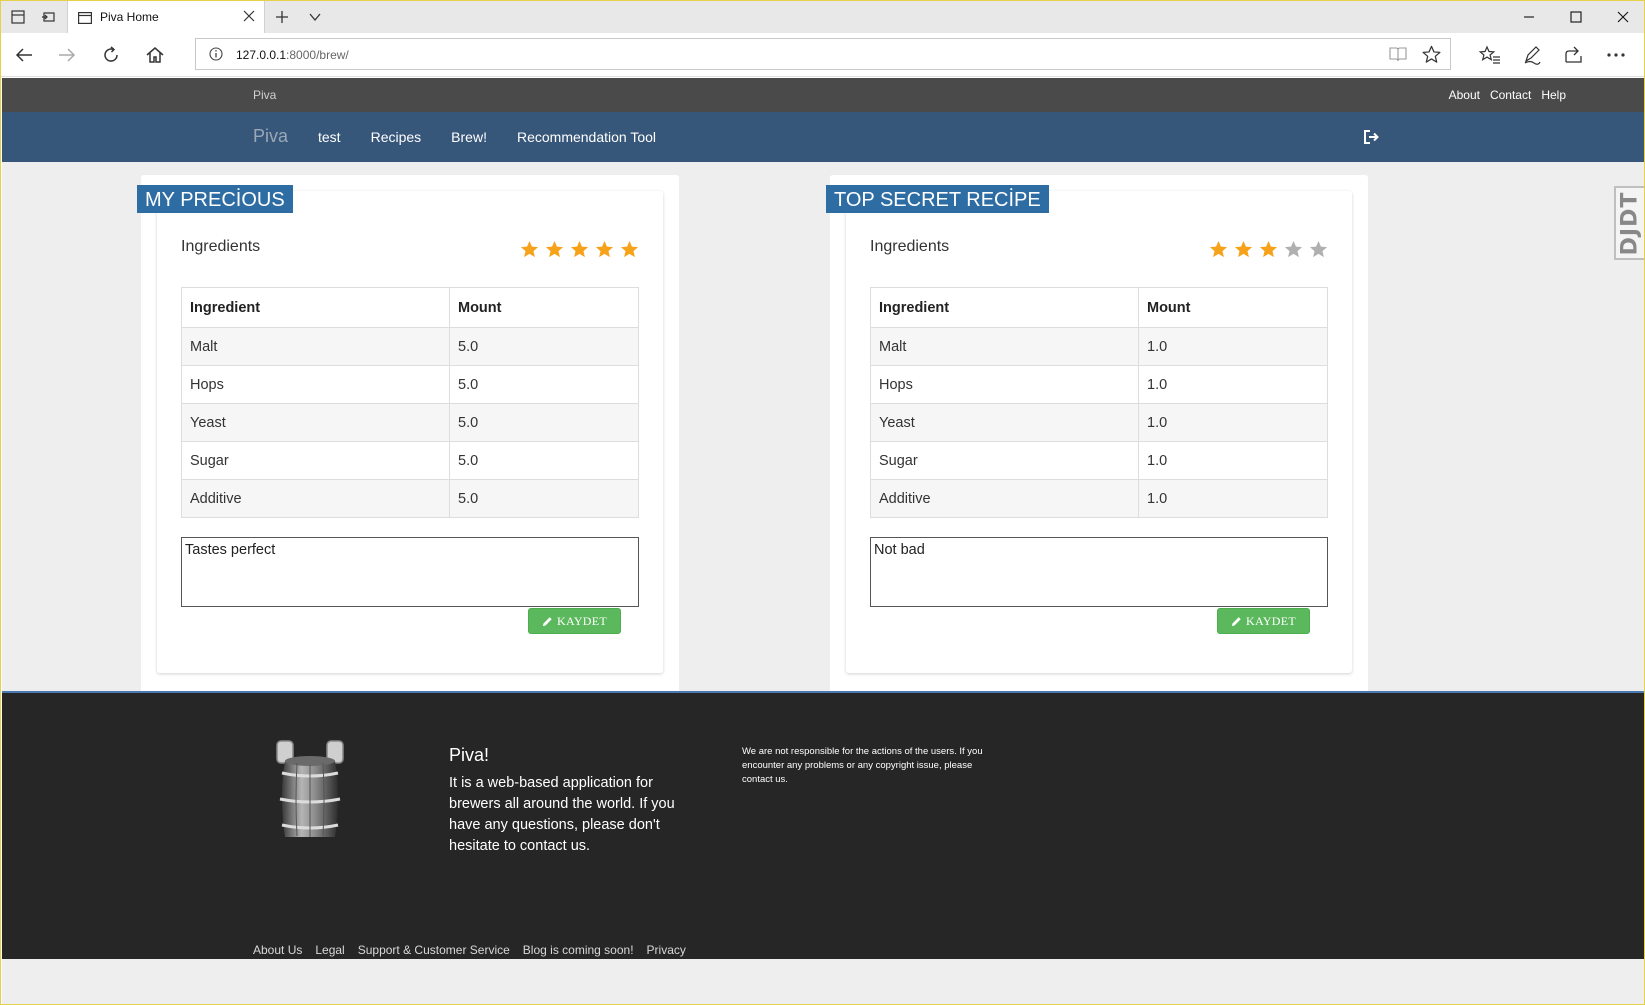 Image resolution: width=1645 pixels, height=1005 pixels. Describe the element at coordinates (166, 17) in the screenshot. I see `tab-piva-home: Piva Home` at that location.